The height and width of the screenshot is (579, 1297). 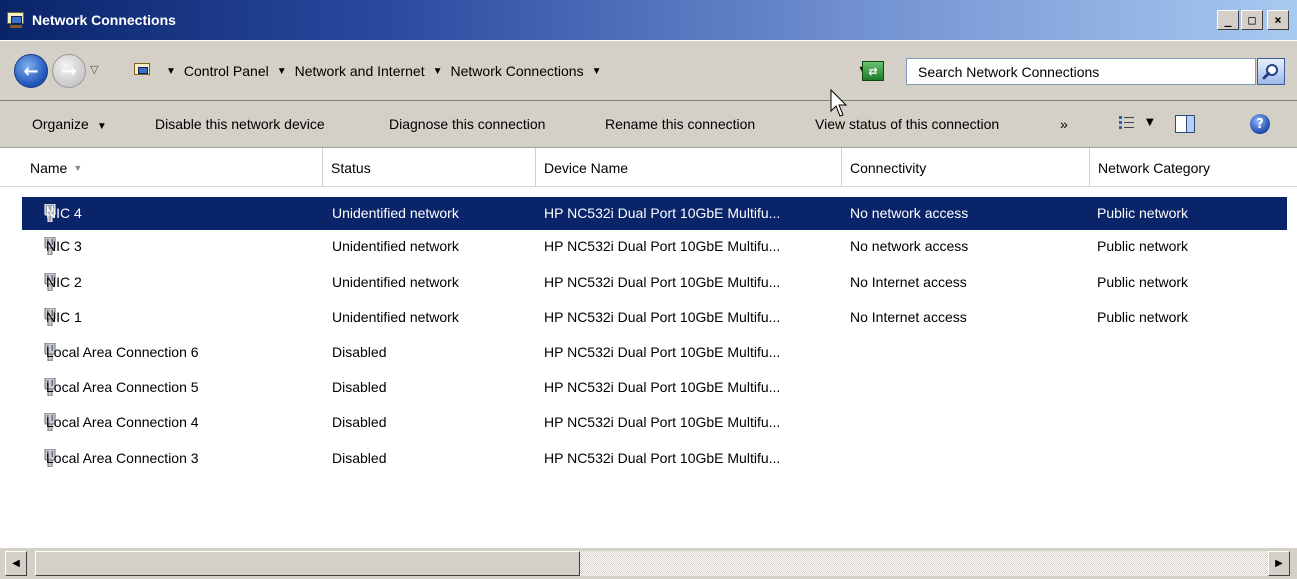 What do you see at coordinates (351, 167) in the screenshot?
I see `column-status-label: Status` at bounding box center [351, 167].